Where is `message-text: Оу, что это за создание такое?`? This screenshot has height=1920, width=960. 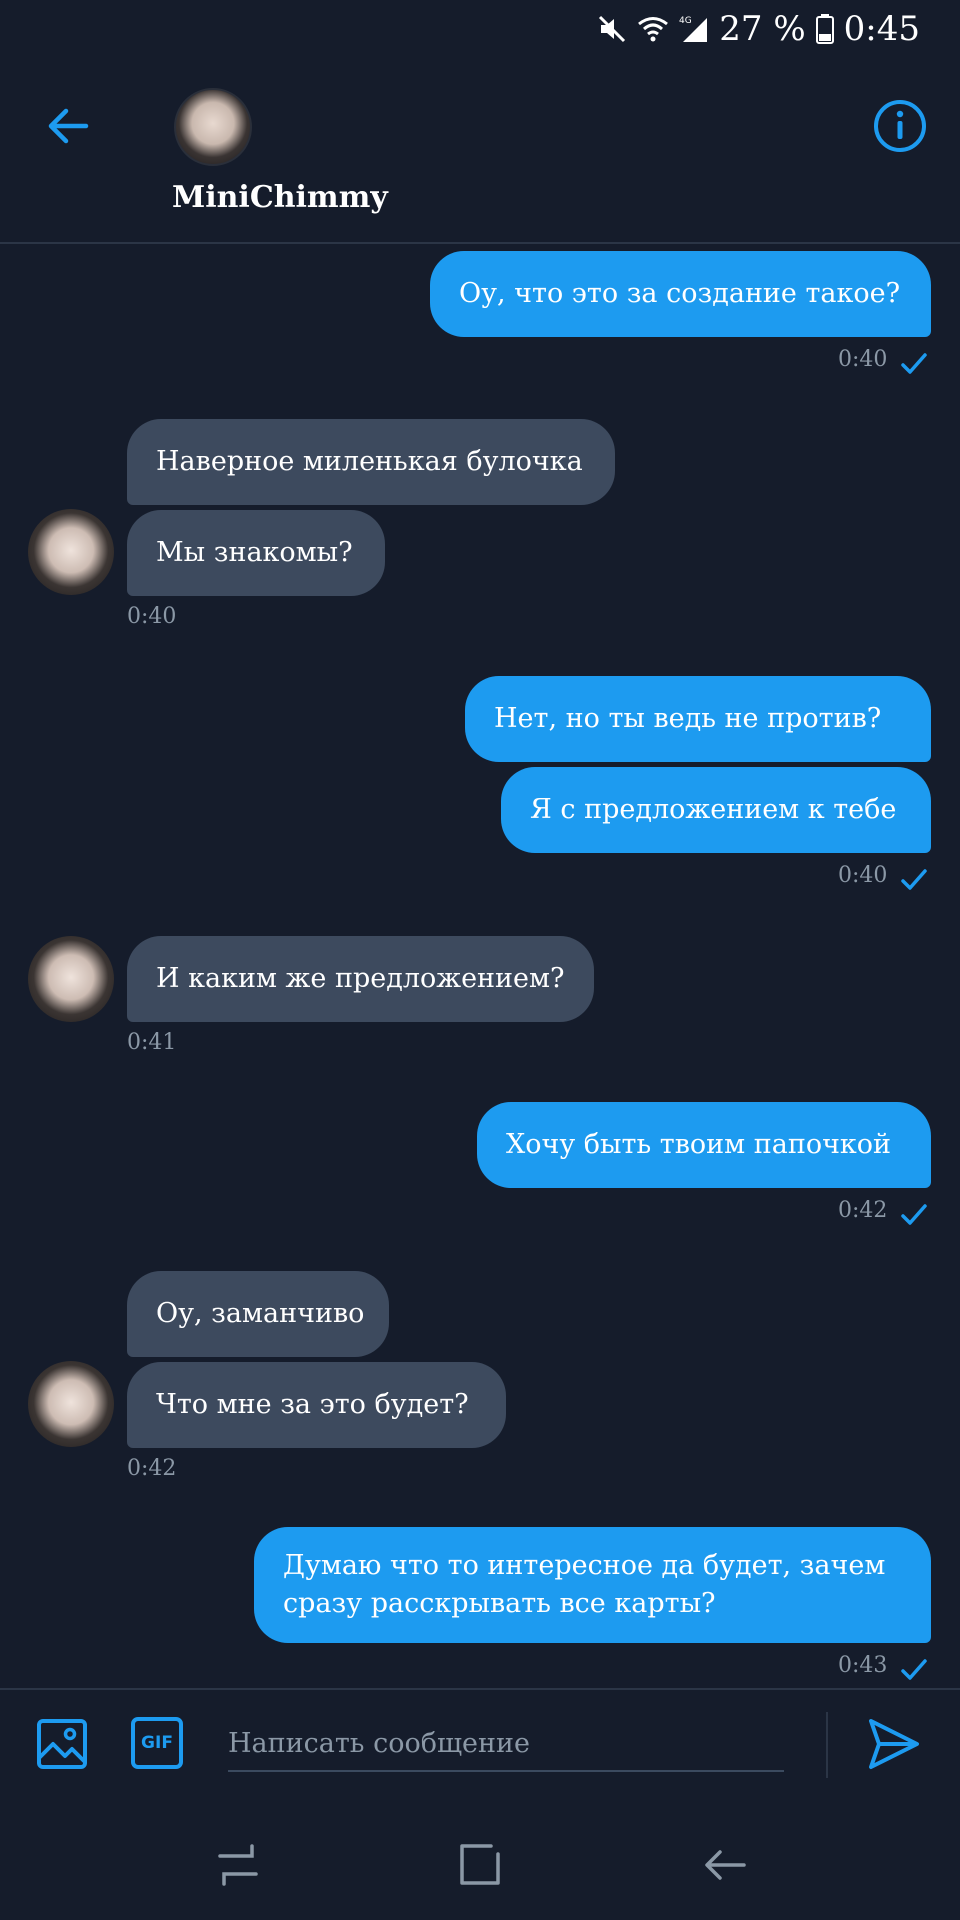
message-text: Оу, что это за создание такое? is located at coordinates (680, 293).